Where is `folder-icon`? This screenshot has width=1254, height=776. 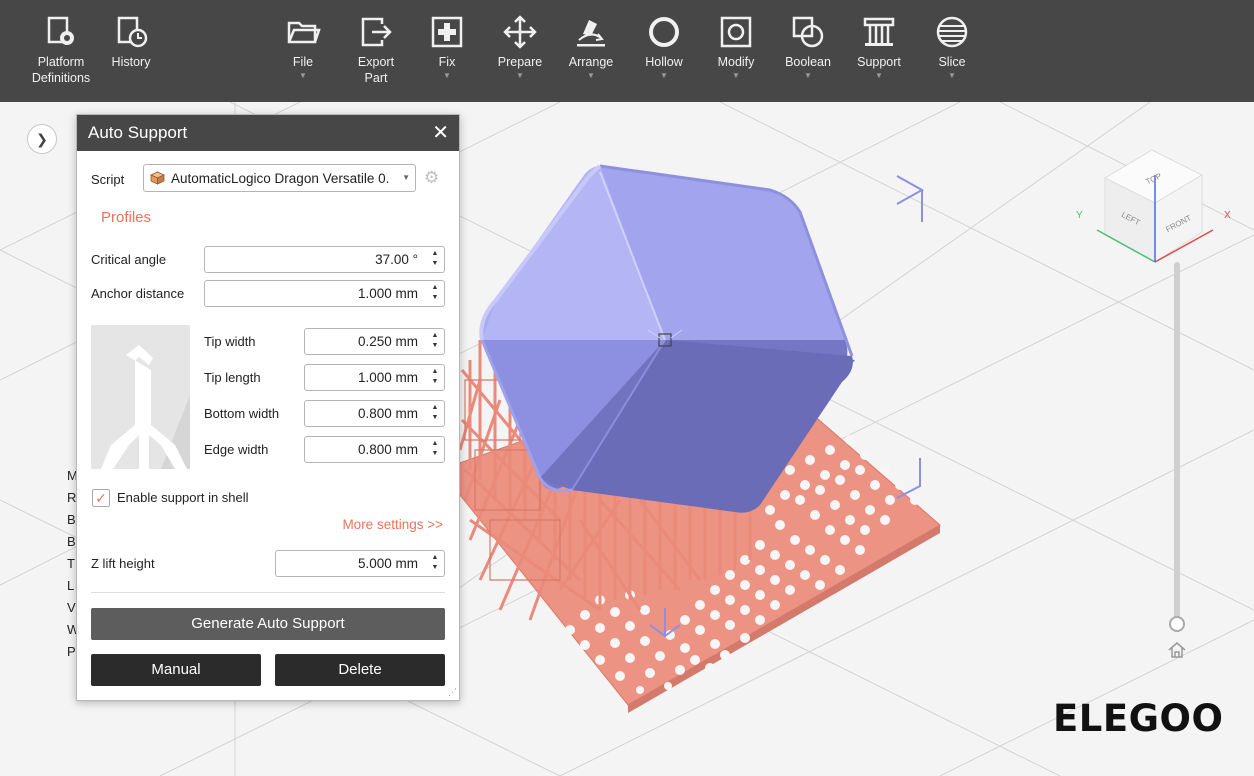 folder-icon is located at coordinates (303, 32).